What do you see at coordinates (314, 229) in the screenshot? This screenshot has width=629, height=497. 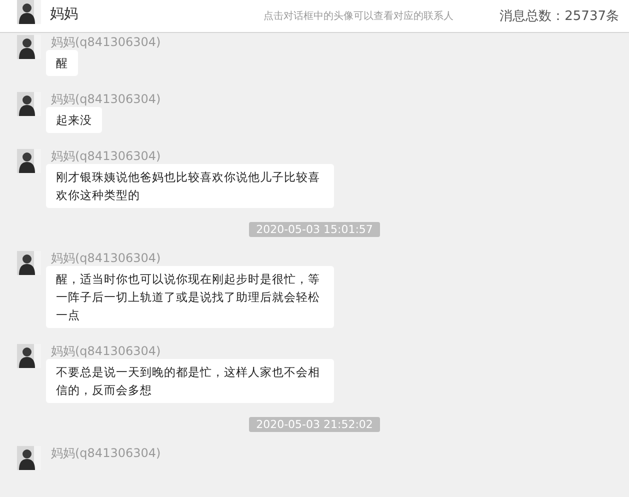 I see `timestamp: 2020-05-03 15:01:57` at bounding box center [314, 229].